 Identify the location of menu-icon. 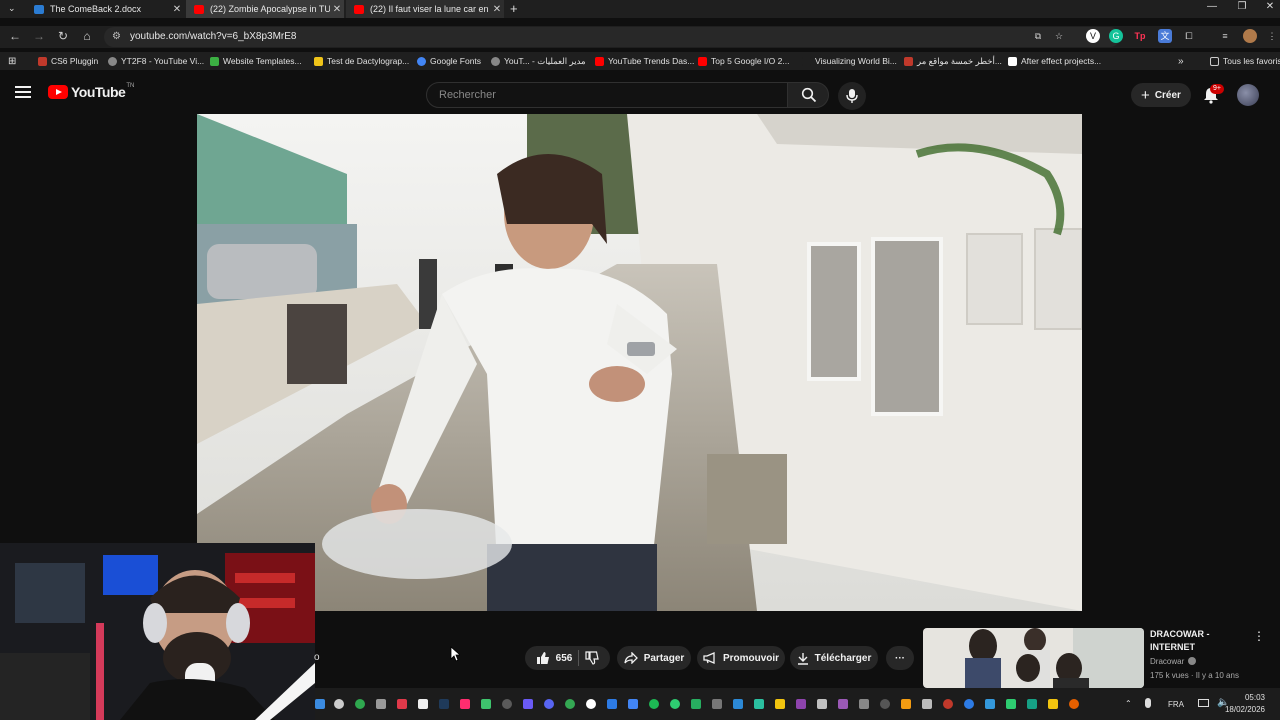
(23, 93).